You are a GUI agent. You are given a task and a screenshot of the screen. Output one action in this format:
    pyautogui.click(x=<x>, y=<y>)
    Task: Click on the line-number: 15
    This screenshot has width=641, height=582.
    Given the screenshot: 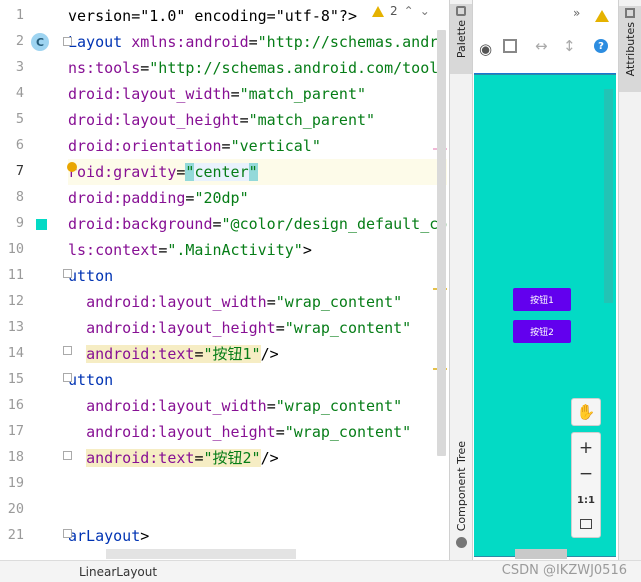 What is the action you would take?
    pyautogui.click(x=15, y=379)
    